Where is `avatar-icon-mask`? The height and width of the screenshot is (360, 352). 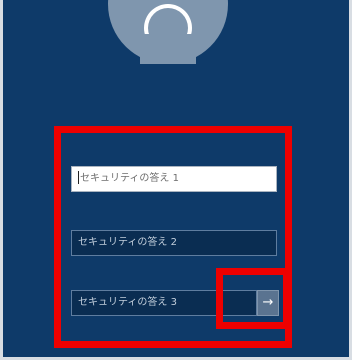
avatar-icon-mask is located at coordinates (168, 49).